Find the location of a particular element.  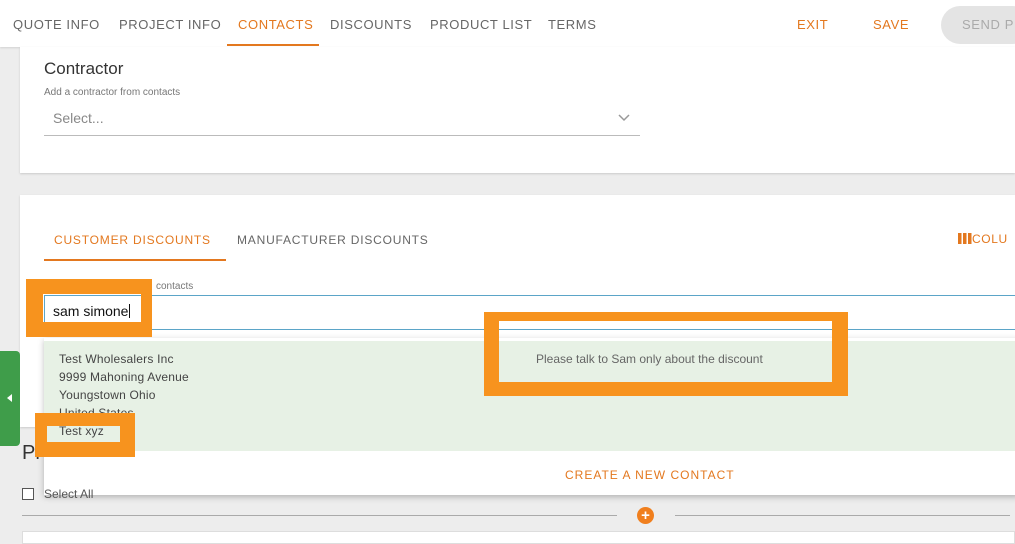

highlight-box-note is located at coordinates (666, 354).